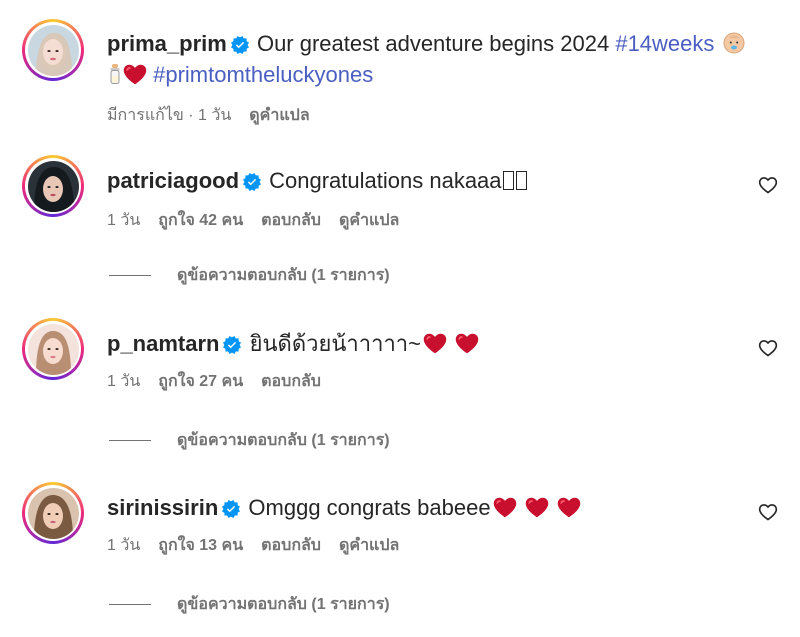 Image resolution: width=800 pixels, height=637 pixels. Describe the element at coordinates (115, 74) in the screenshot. I see `baby-bottle-emoji-icon` at that location.